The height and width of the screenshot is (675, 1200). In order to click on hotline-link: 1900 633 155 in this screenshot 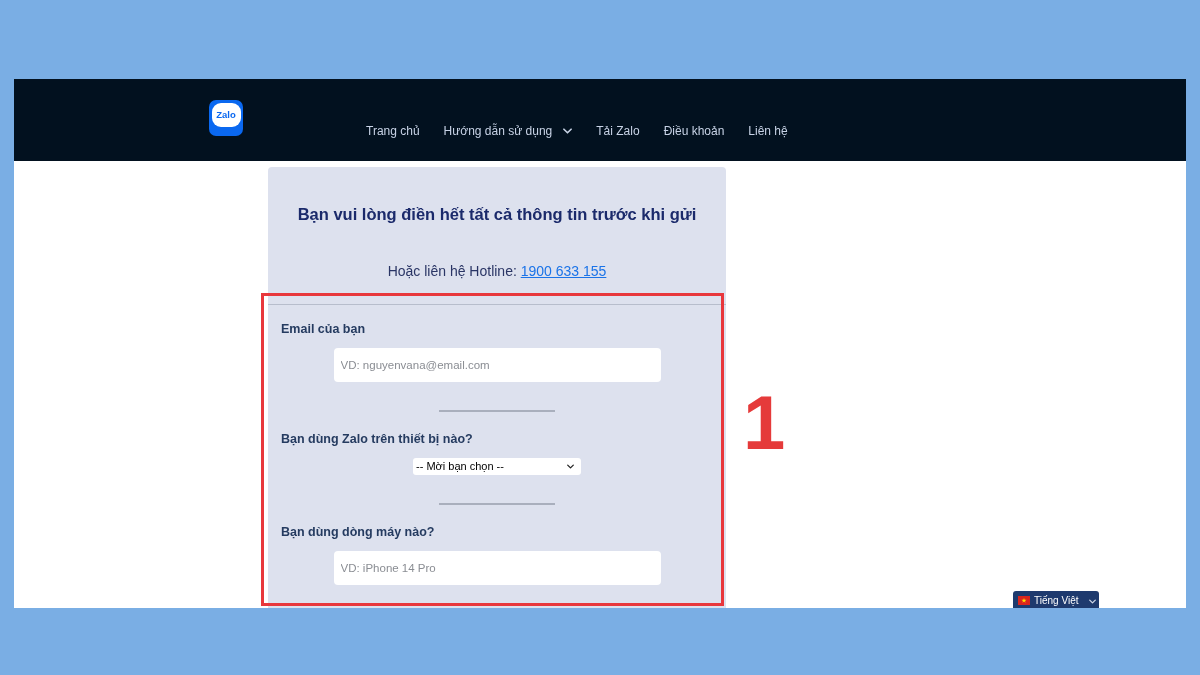, I will do `click(563, 271)`.